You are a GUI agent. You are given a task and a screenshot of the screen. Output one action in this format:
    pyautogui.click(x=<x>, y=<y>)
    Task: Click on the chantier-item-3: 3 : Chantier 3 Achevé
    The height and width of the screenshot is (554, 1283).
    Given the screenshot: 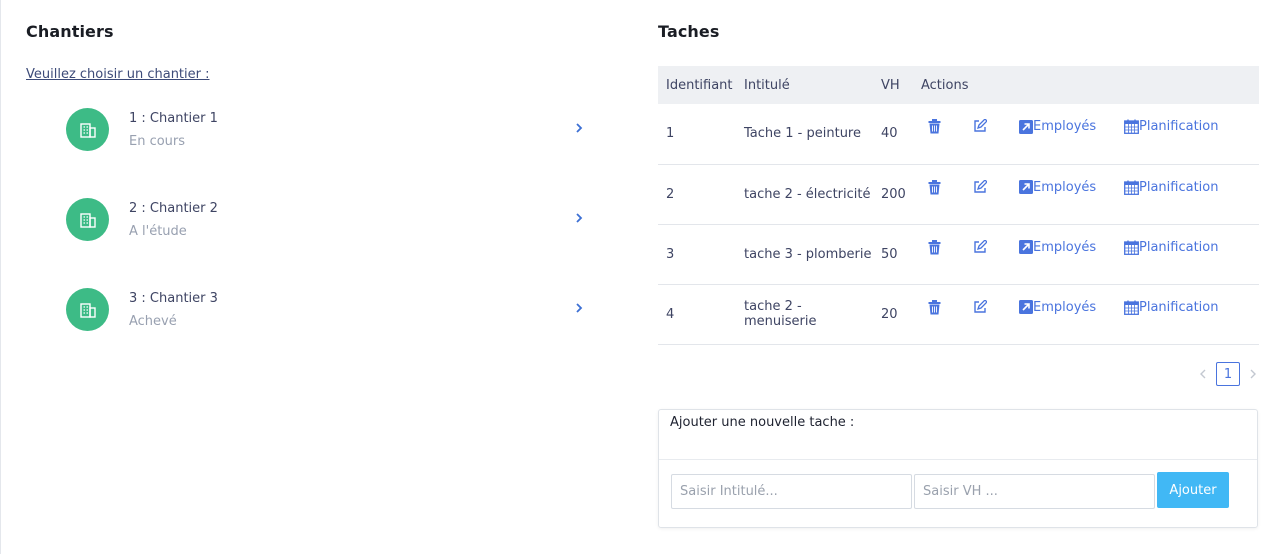 What is the action you would take?
    pyautogui.click(x=311, y=333)
    